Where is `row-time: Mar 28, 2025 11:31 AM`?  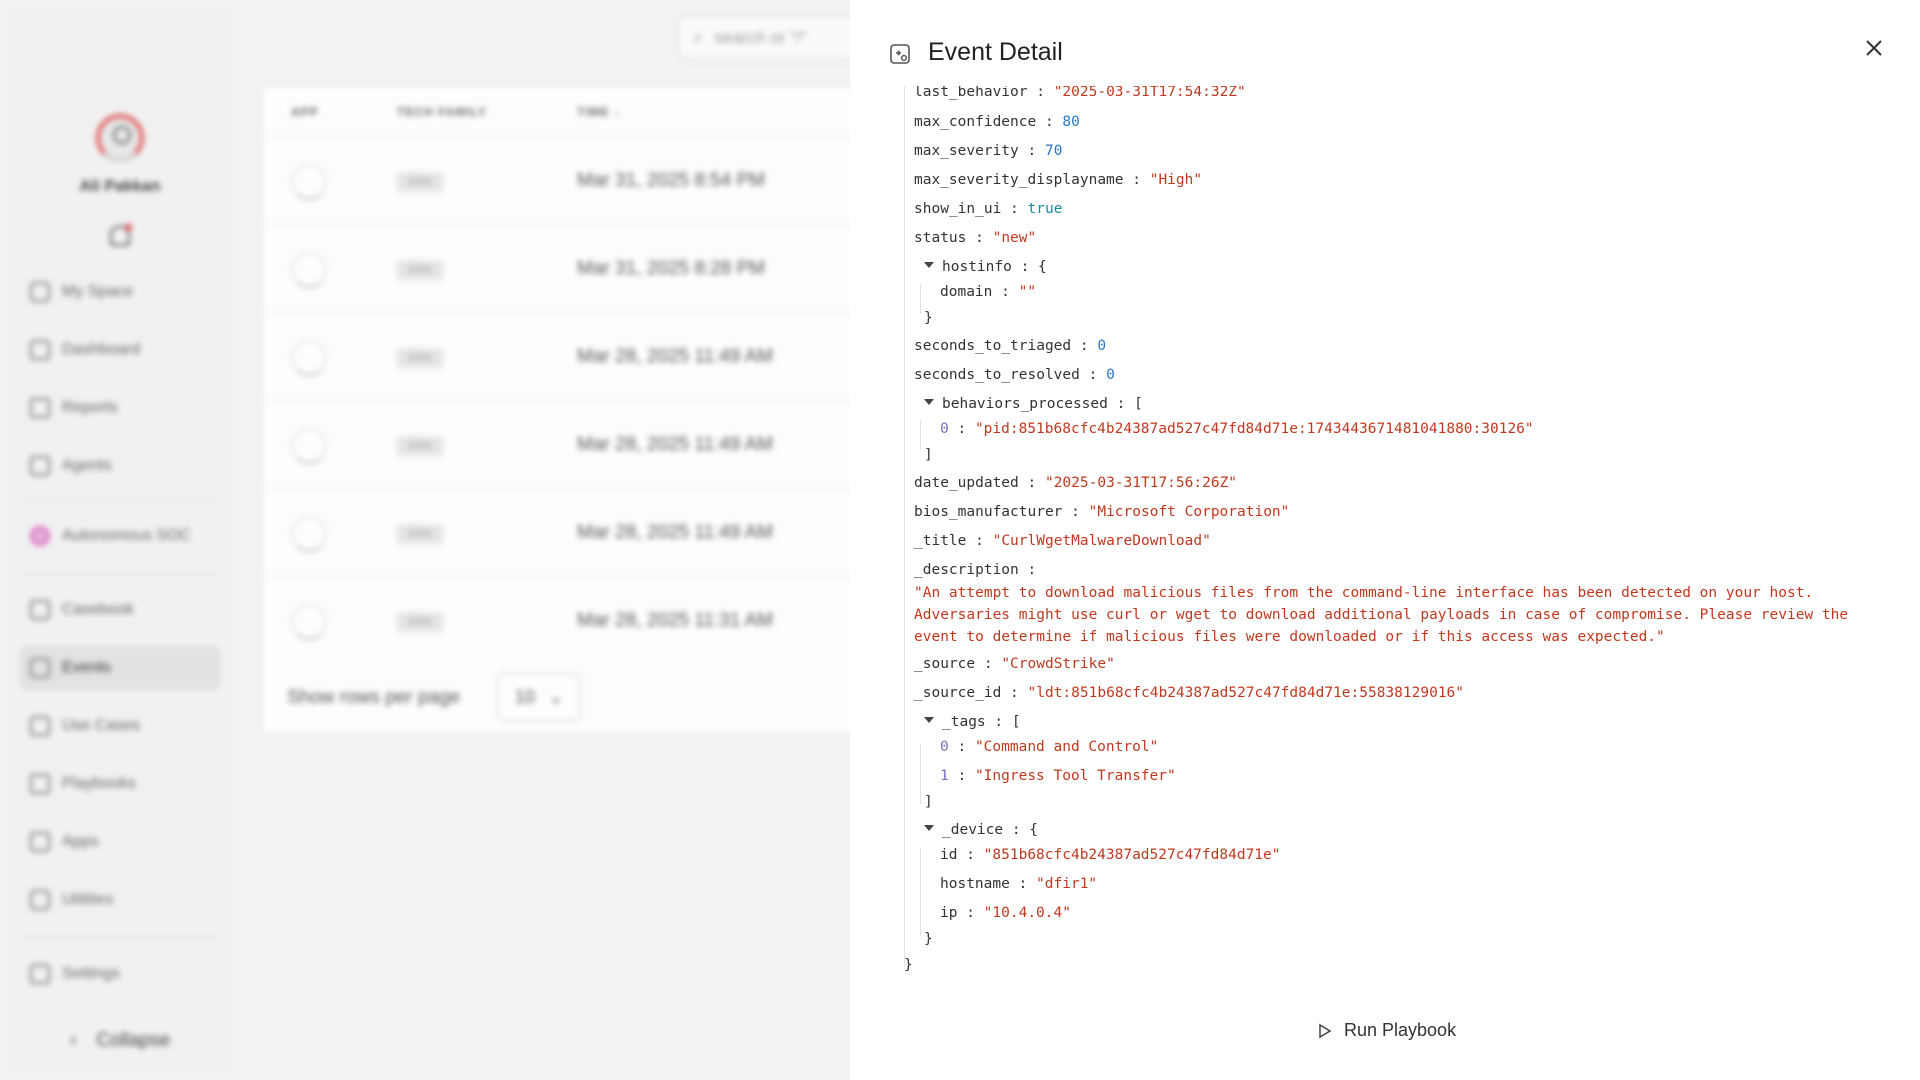 row-time: Mar 28, 2025 11:31 AM is located at coordinates (675, 620).